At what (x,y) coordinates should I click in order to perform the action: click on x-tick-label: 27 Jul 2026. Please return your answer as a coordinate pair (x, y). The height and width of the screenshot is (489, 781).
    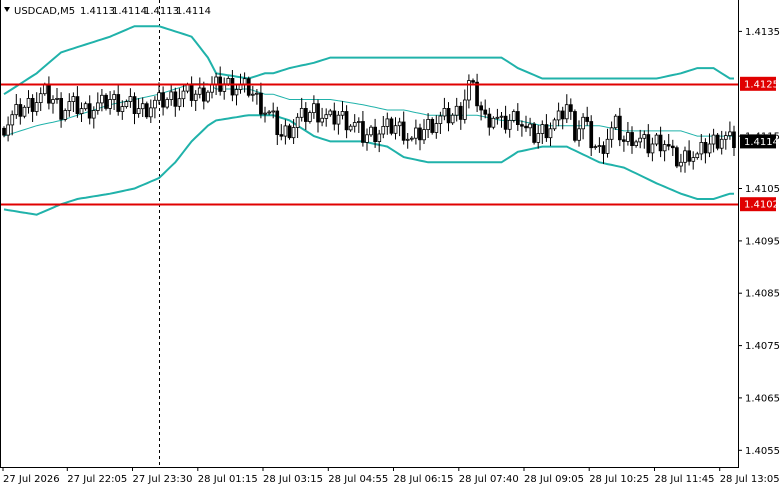
    Looking at the image, I should click on (31, 479).